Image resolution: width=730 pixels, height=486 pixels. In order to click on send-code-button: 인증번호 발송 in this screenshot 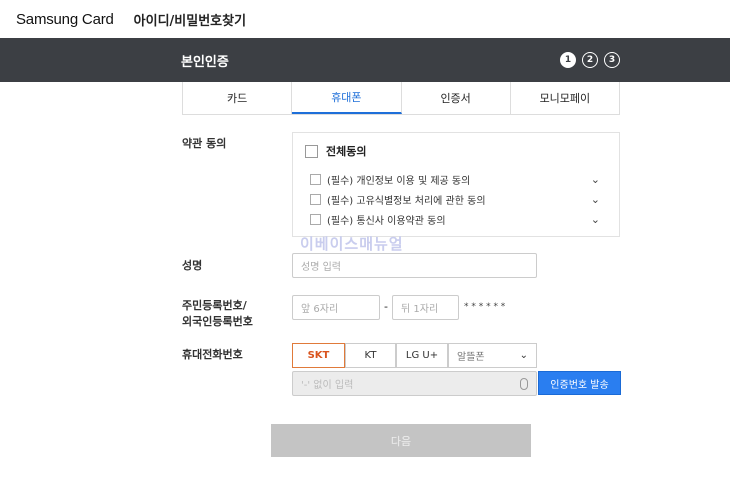, I will do `click(579, 383)`.